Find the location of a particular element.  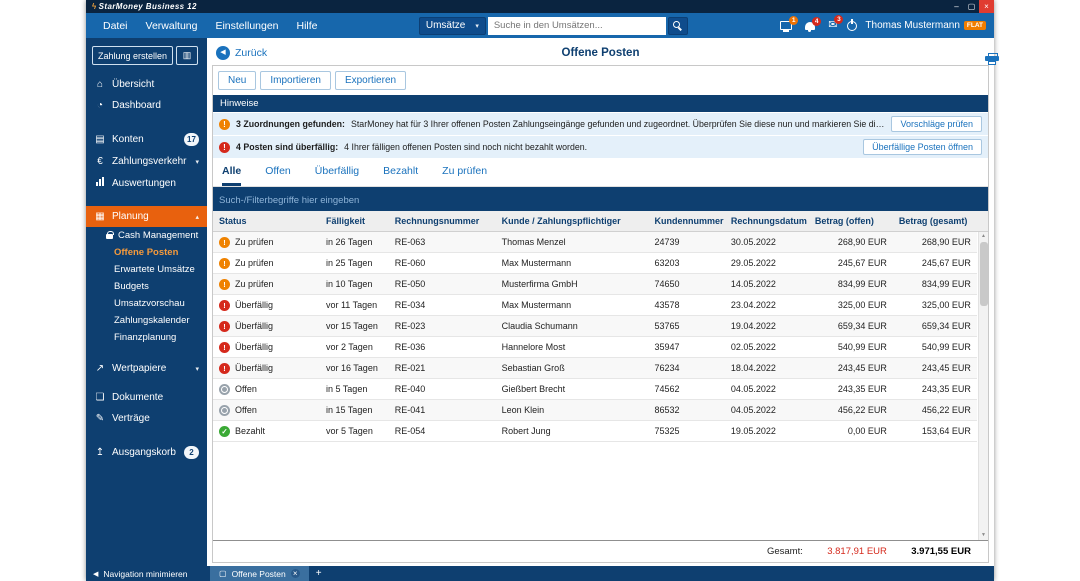

menu-einstellungen: Einstellungen is located at coordinates (246, 26).